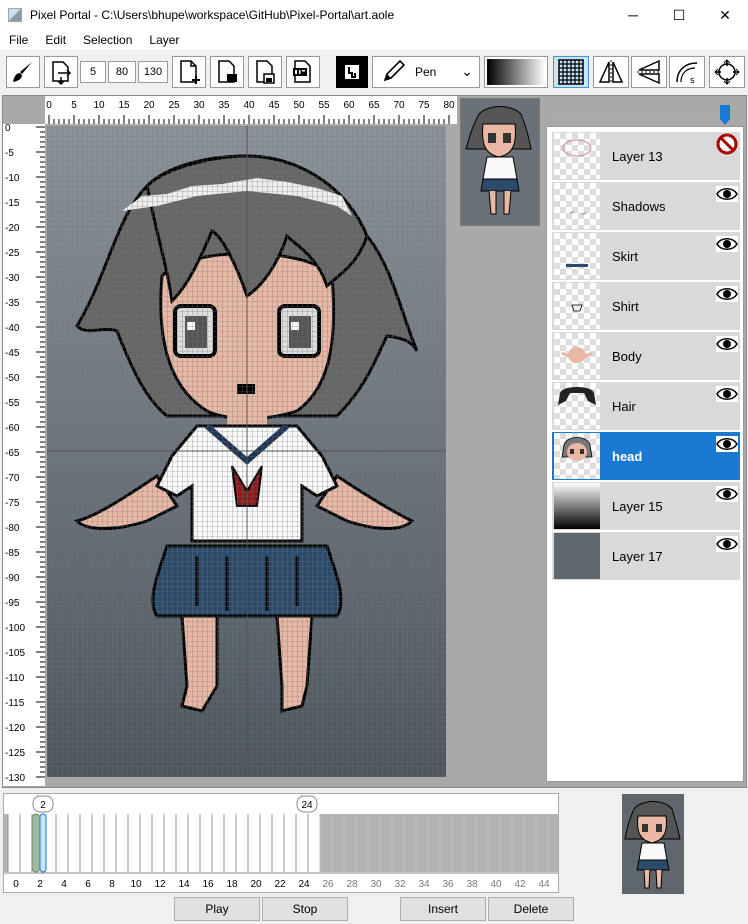  What do you see at coordinates (189, 72) in the screenshot?
I see `new-file-button` at bounding box center [189, 72].